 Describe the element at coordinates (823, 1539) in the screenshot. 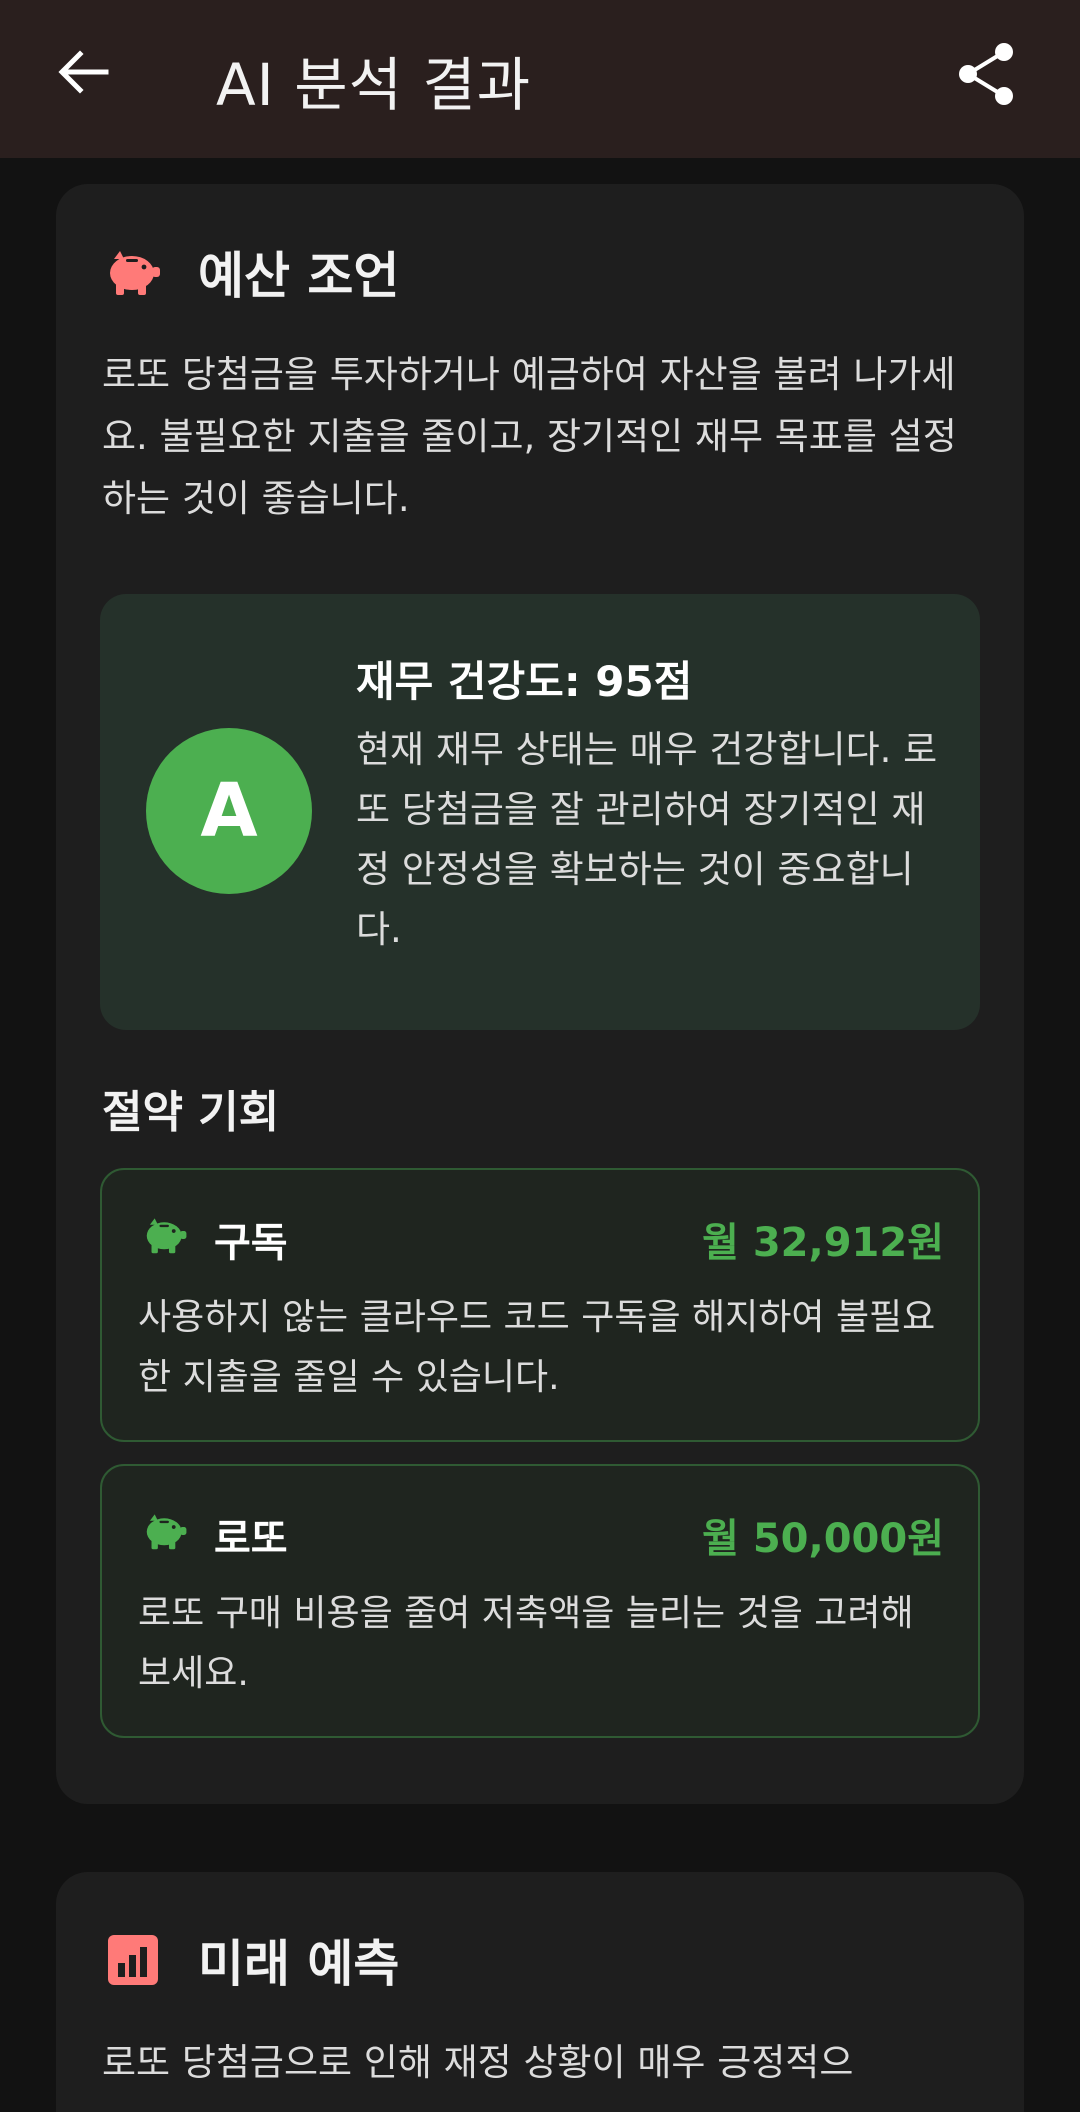

I see `opportunity-amount: 월 50,000원` at that location.